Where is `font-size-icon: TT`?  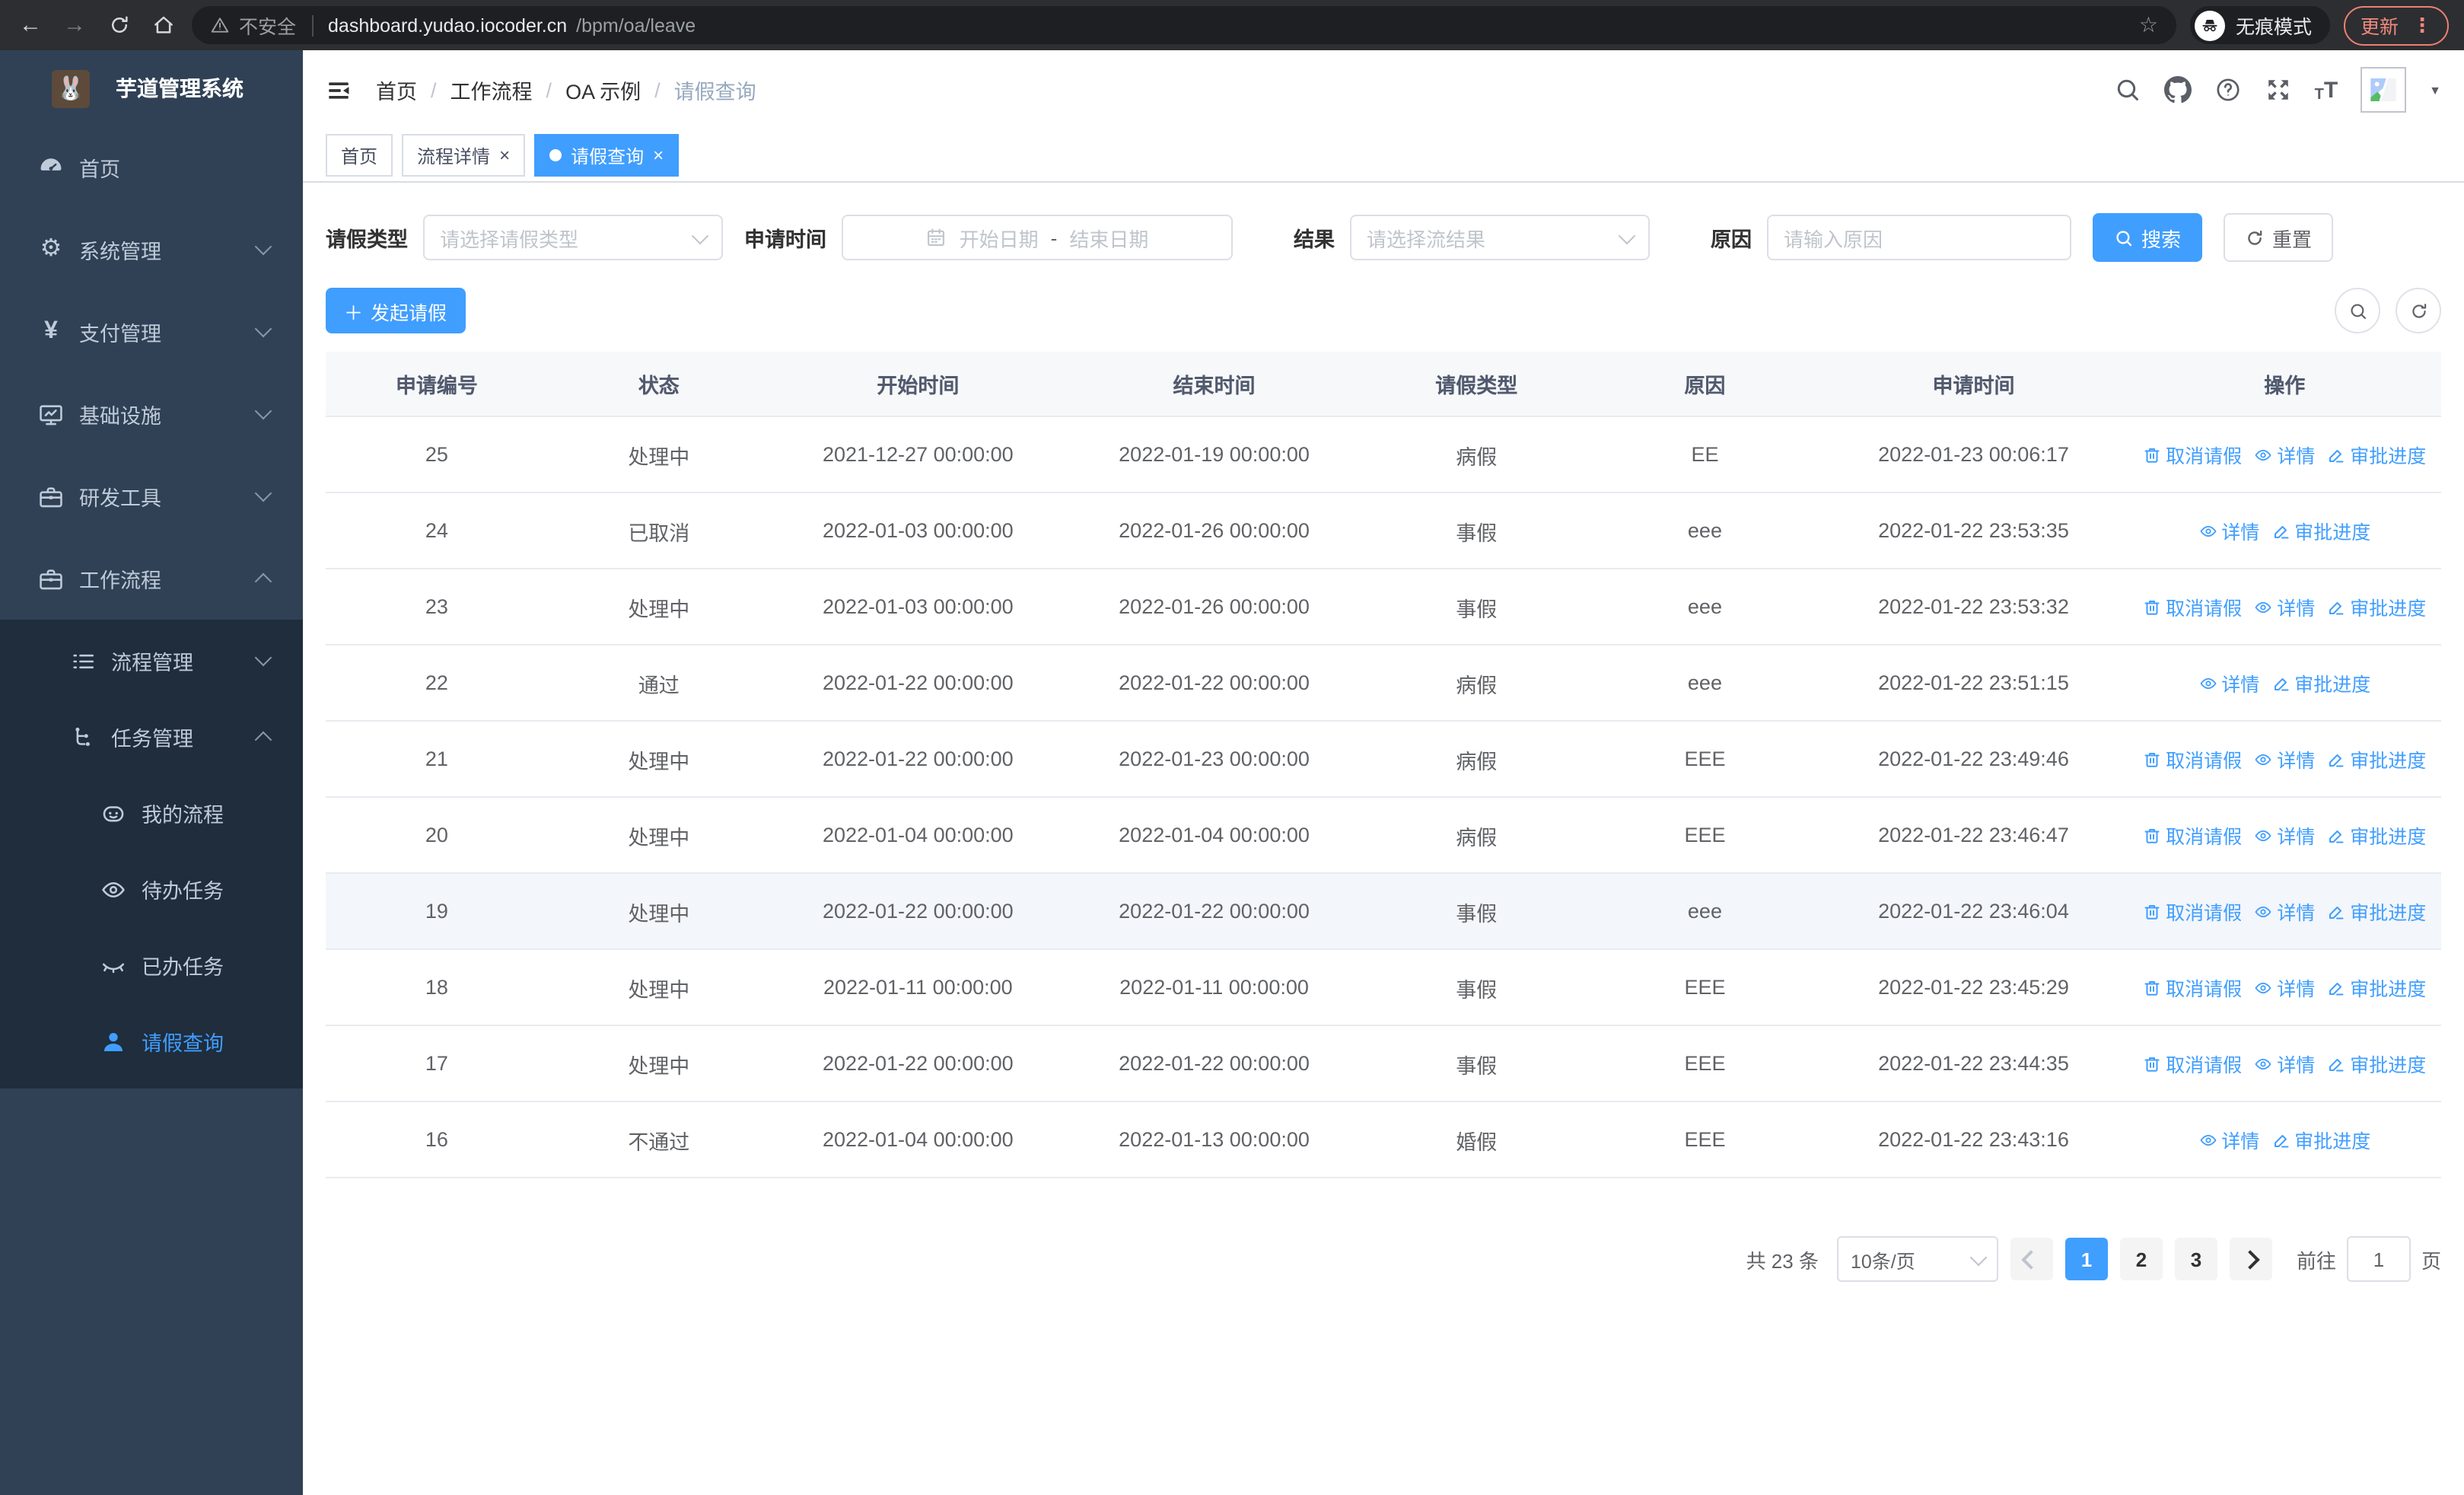
font-size-icon: TT is located at coordinates (2326, 90).